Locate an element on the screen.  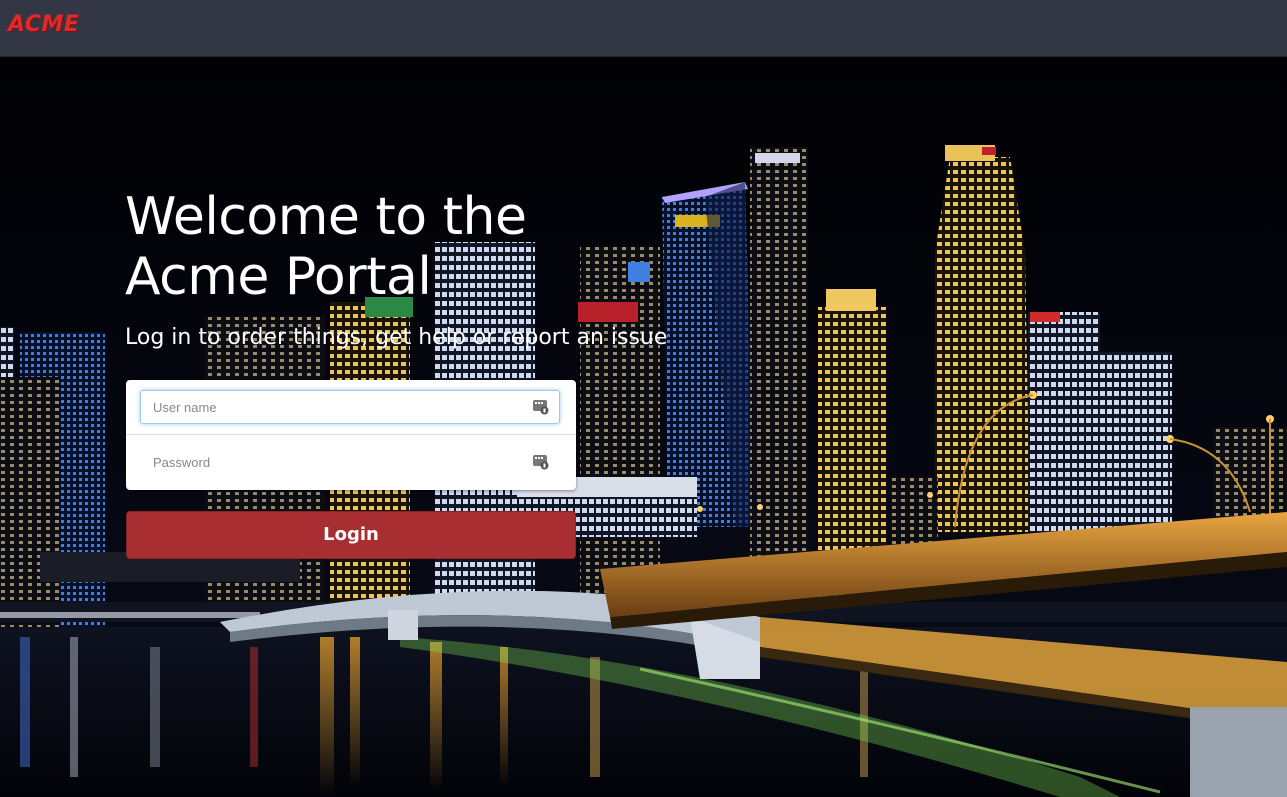
password-field is located at coordinates (351, 462).